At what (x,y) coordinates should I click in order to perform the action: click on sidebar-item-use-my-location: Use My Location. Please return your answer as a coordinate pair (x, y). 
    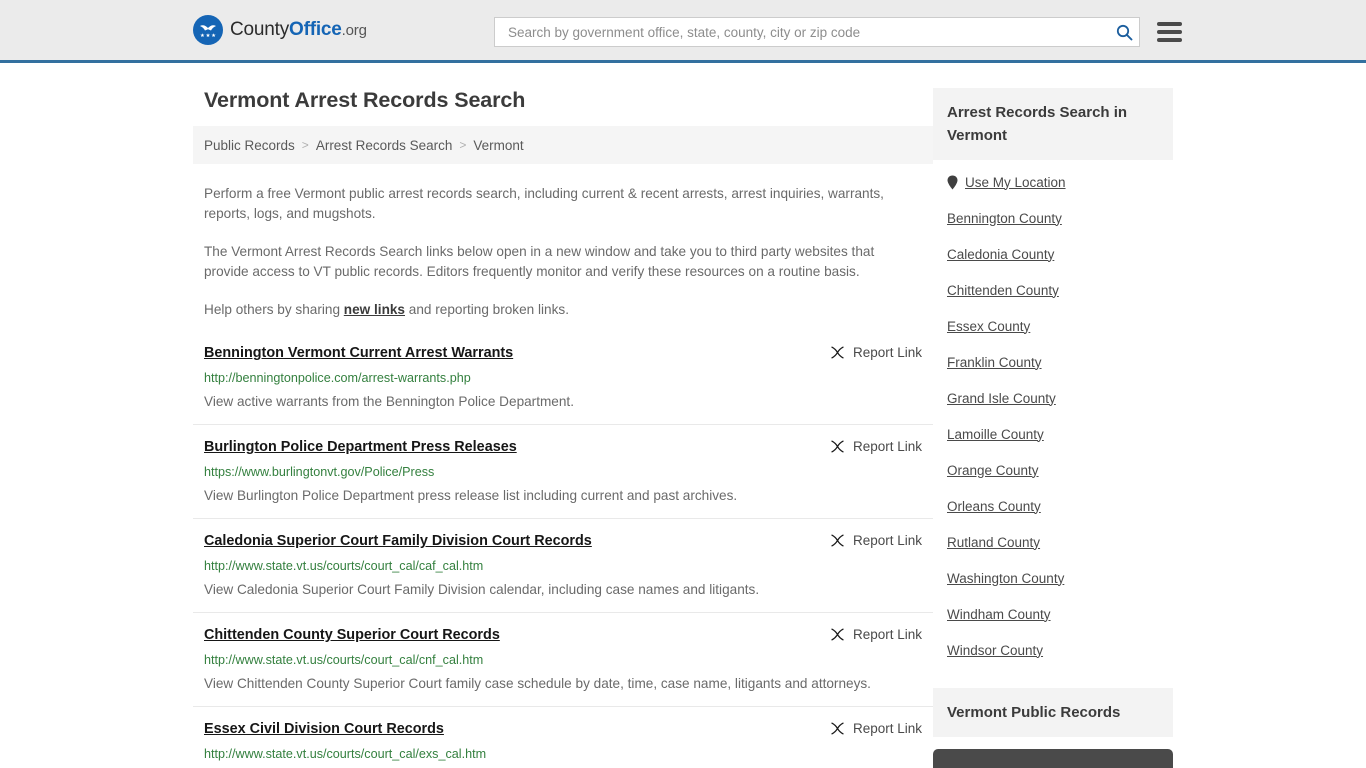
    Looking at the image, I should click on (1053, 182).